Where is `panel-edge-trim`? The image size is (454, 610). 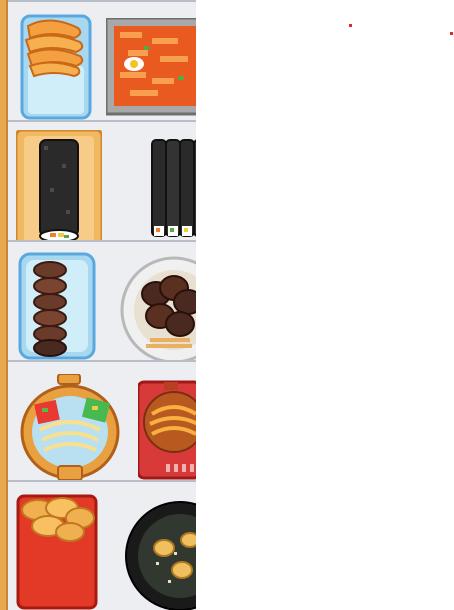
panel-edge-trim is located at coordinates (4, 305).